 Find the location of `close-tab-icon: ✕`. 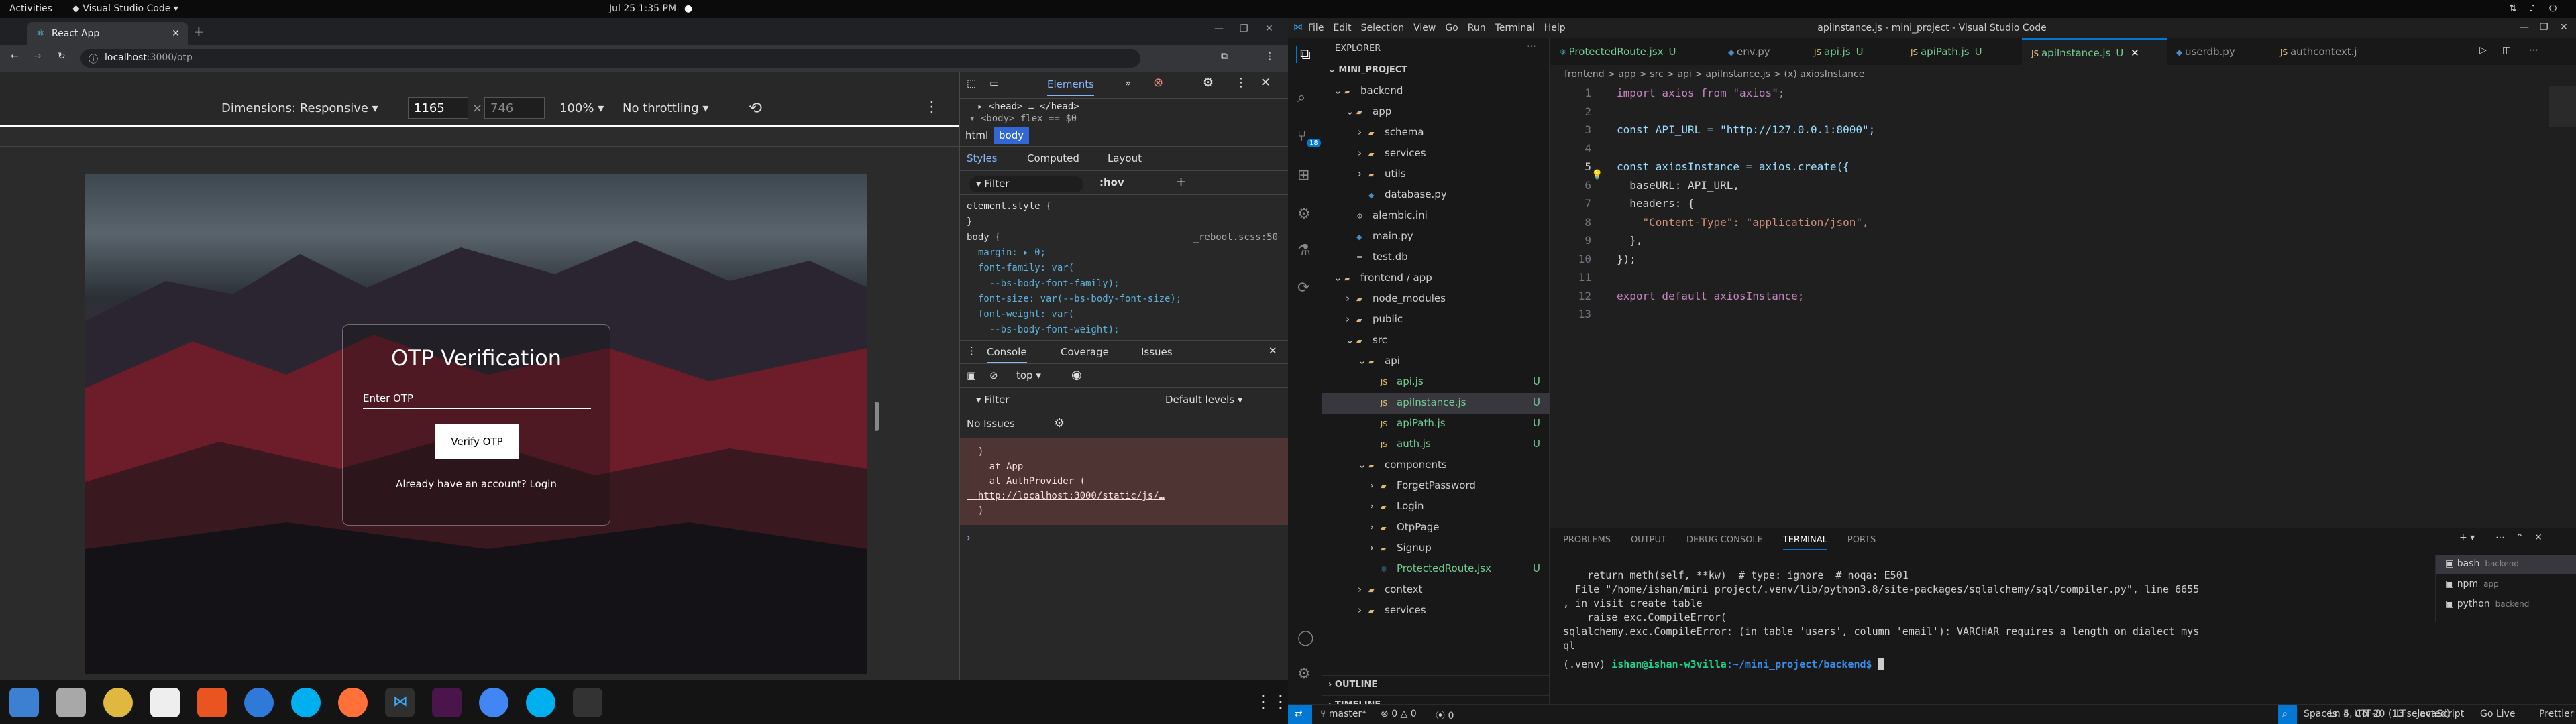

close-tab-icon: ✕ is located at coordinates (176, 33).